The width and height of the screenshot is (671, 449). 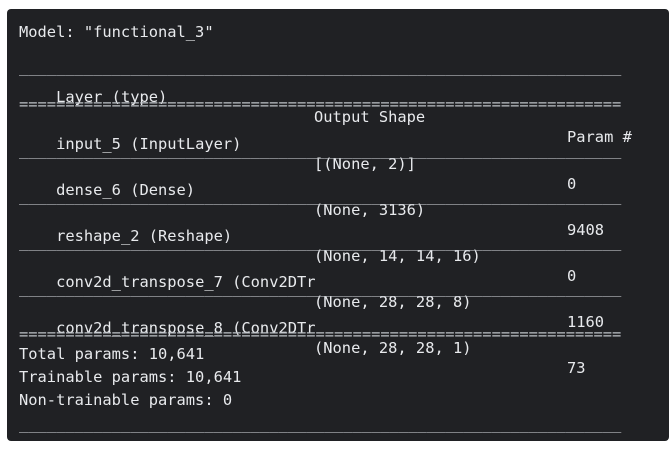 What do you see at coordinates (112, 354) in the screenshot?
I see `total-params: Total params: 10,641` at bounding box center [112, 354].